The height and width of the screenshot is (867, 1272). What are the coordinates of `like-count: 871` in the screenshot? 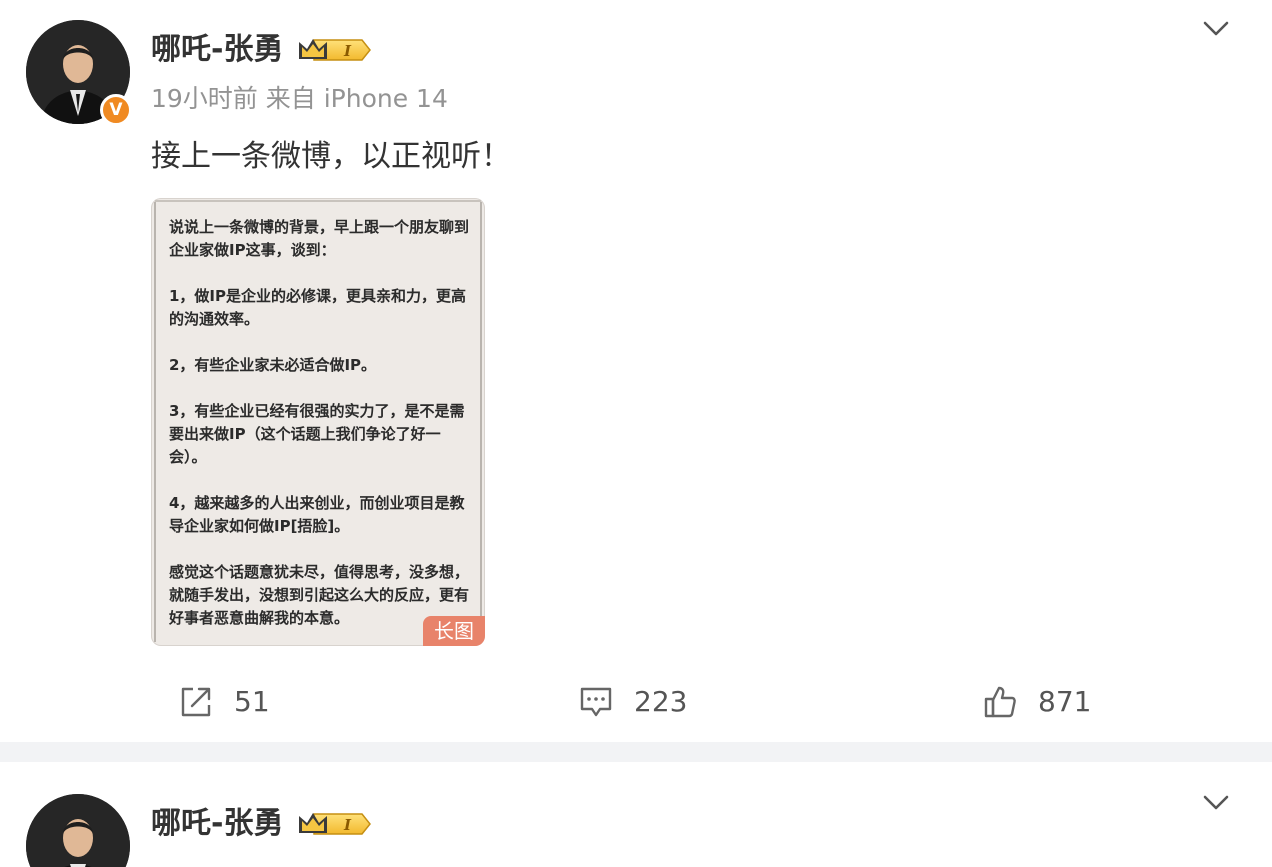 It's located at (1065, 701).